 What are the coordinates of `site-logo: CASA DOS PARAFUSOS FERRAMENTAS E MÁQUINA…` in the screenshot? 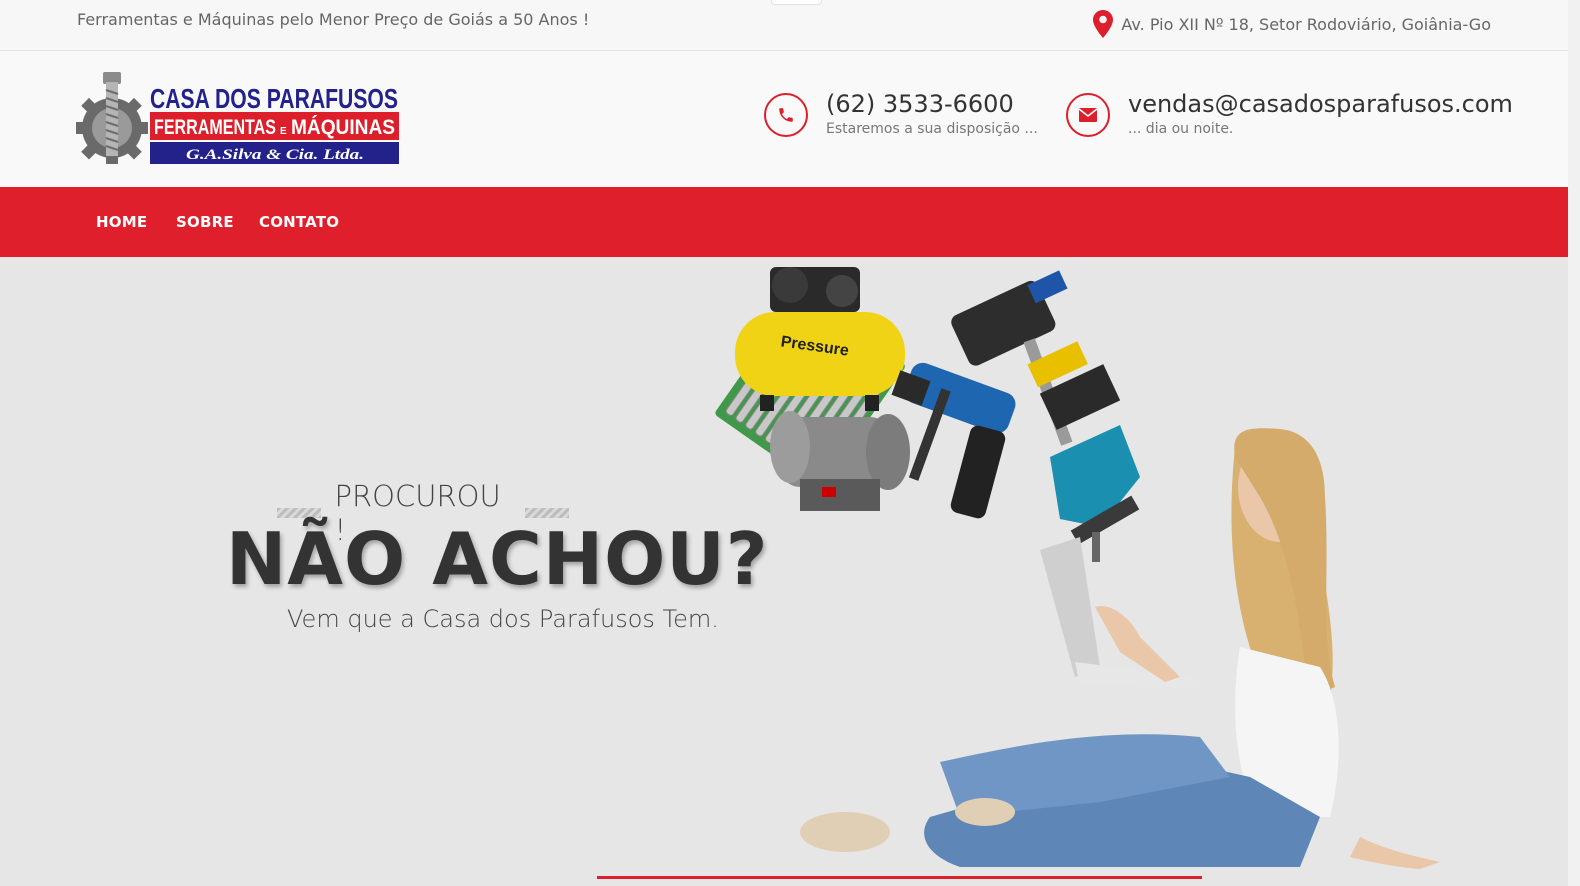 It's located at (238, 120).